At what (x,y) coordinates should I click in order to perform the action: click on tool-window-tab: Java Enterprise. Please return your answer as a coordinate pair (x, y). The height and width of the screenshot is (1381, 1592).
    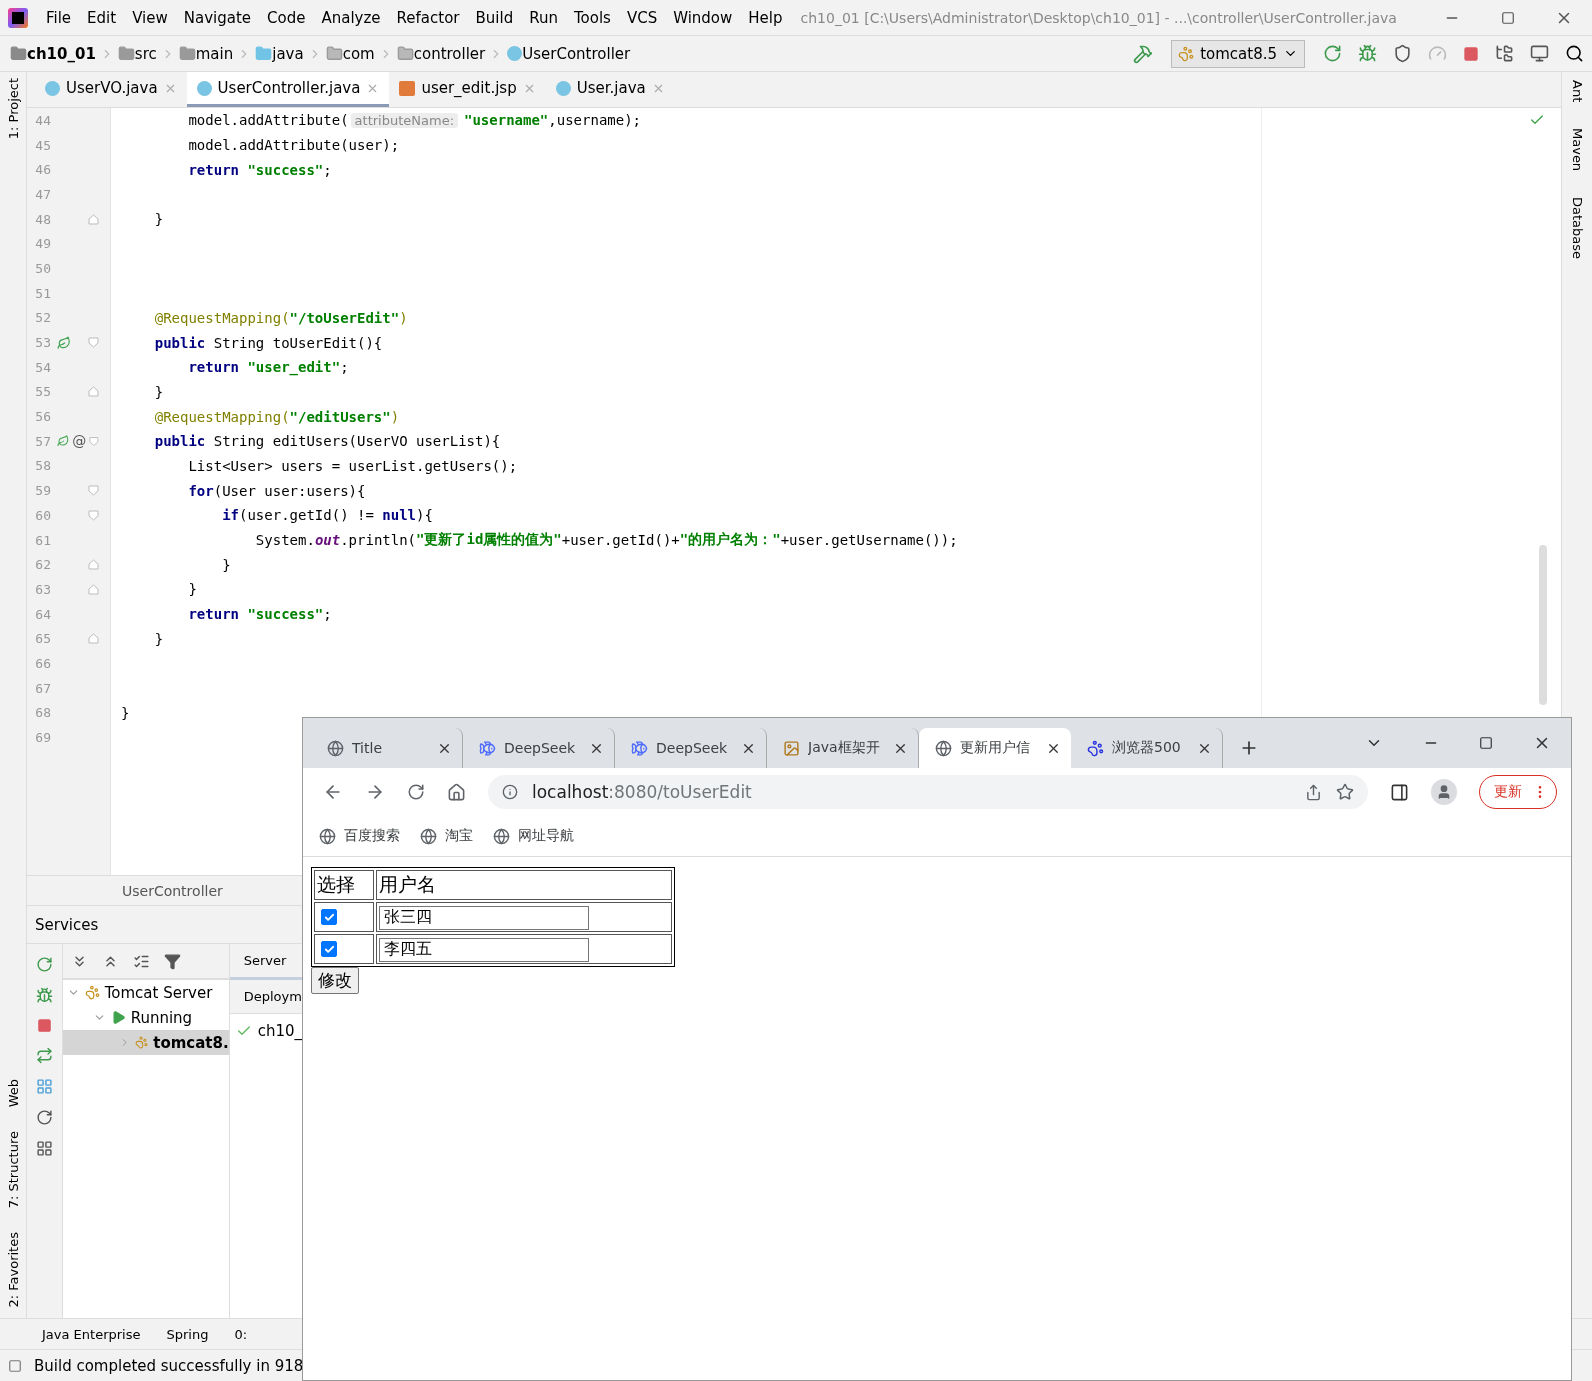
    Looking at the image, I should click on (91, 1334).